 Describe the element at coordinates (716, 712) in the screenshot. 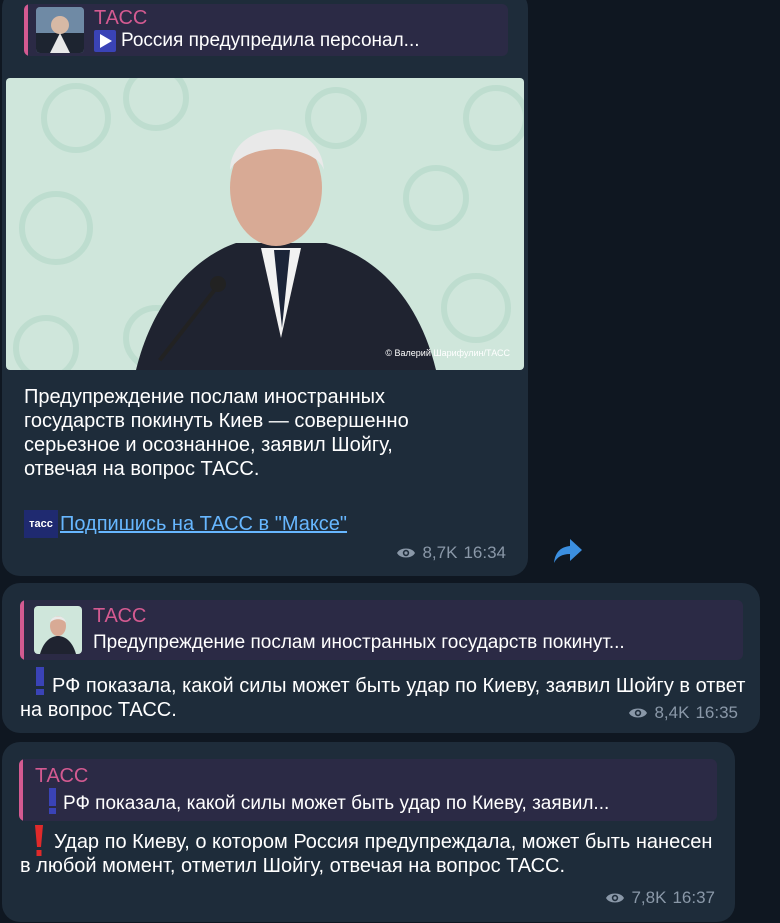

I see `message-time: 16:35` at that location.